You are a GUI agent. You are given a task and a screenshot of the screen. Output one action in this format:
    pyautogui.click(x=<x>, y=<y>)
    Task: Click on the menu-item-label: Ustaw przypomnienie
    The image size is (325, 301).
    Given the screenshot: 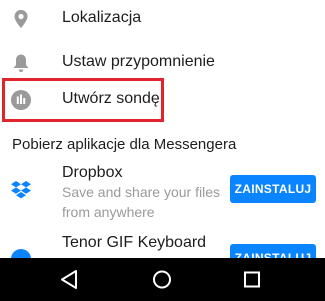 What is the action you would take?
    pyautogui.click(x=138, y=61)
    